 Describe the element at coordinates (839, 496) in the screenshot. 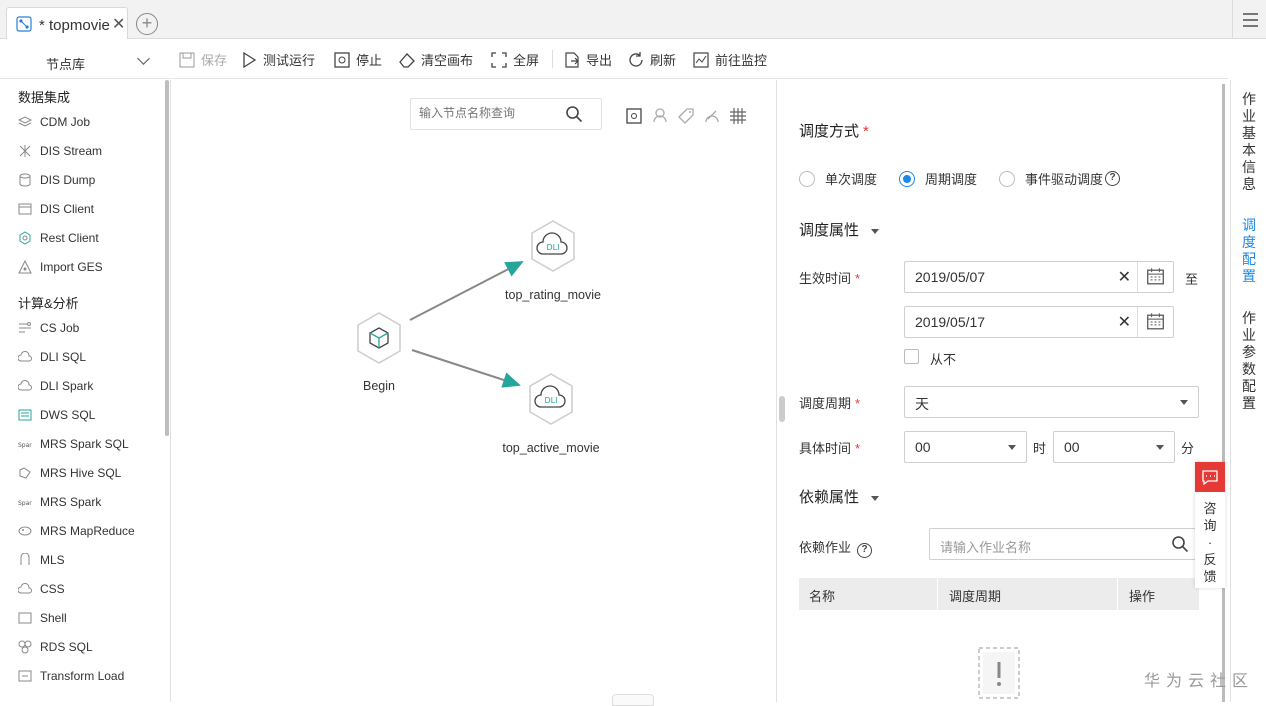

I see `dependency-props-label: 依赖属性` at that location.